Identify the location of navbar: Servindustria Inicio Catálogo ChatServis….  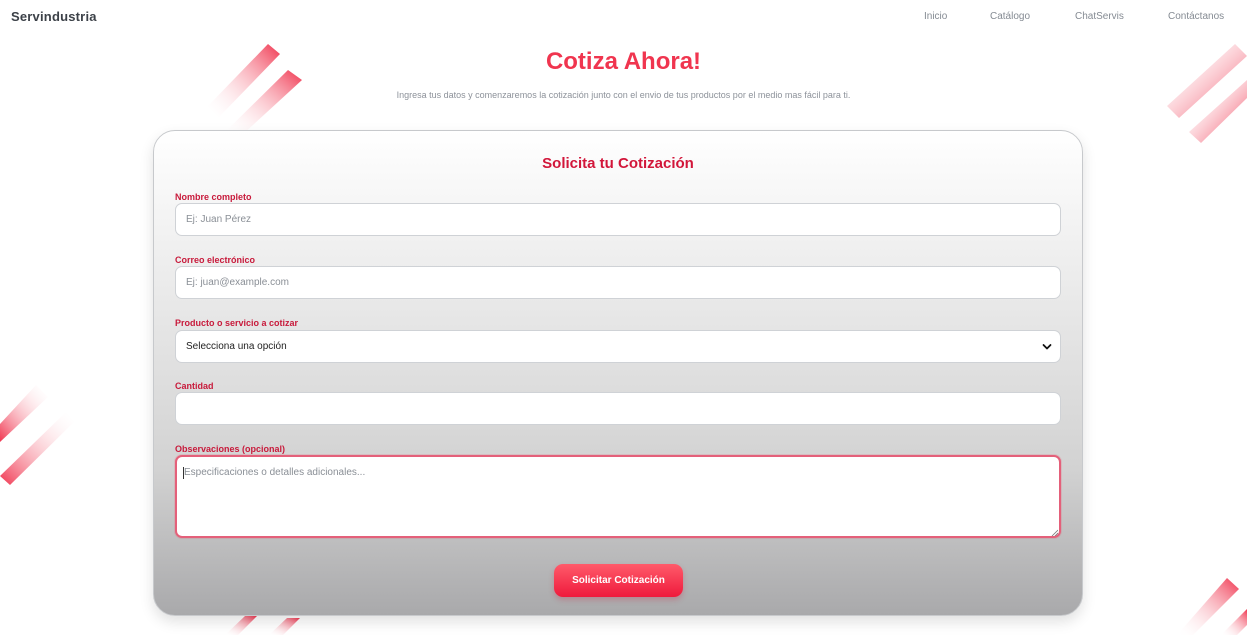
(623, 17).